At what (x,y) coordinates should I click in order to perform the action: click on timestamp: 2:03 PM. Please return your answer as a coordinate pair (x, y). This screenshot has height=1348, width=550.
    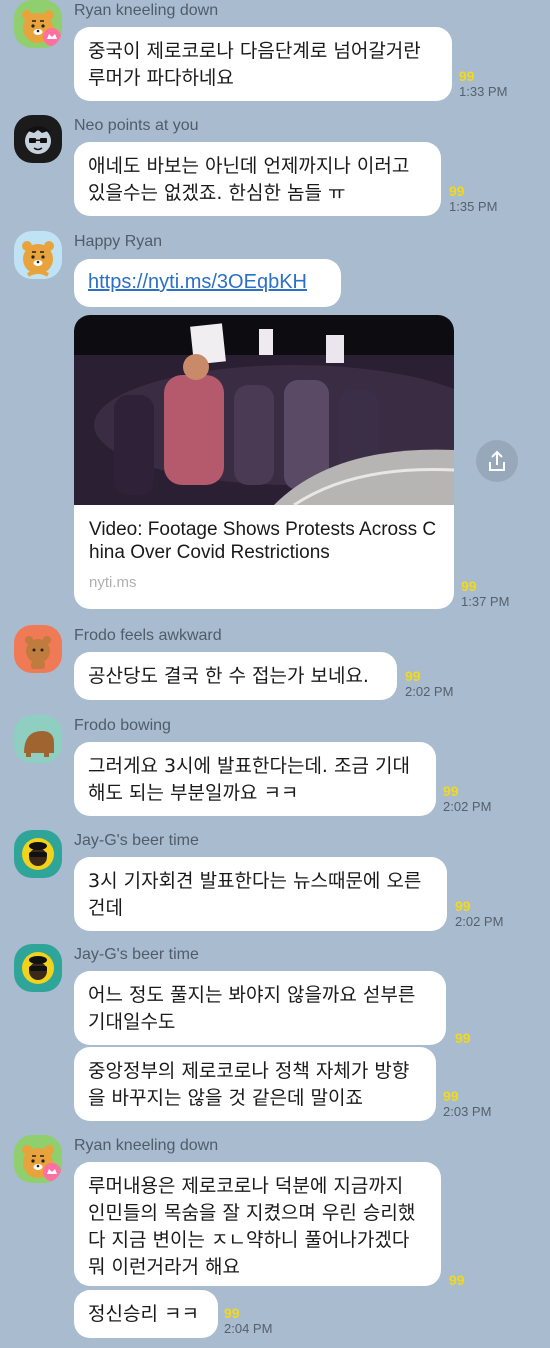
    Looking at the image, I should click on (467, 1111).